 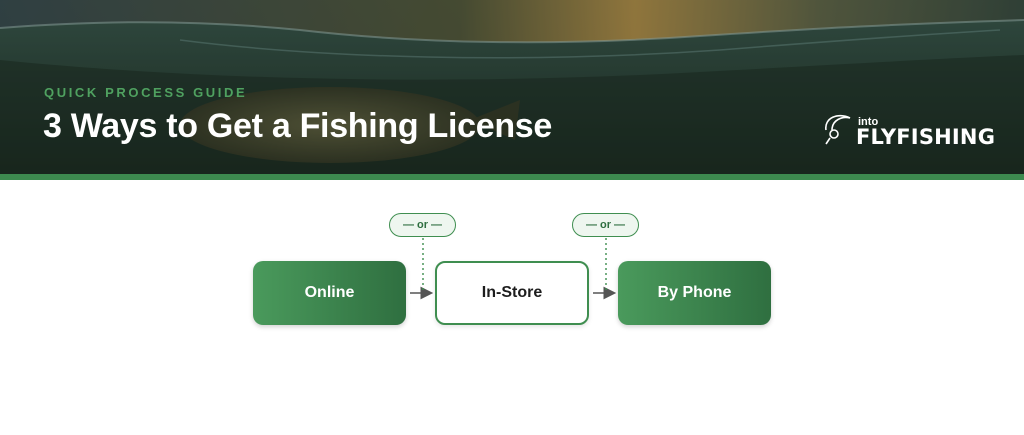 What do you see at coordinates (512, 293) in the screenshot?
I see `step-in-store: In-Store` at bounding box center [512, 293].